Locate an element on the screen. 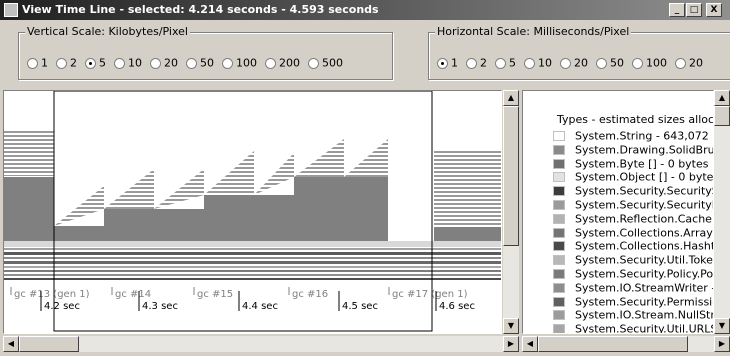 This screenshot has height=356, width=730. horizontal_scale-option-100: 100 is located at coordinates (649, 63).